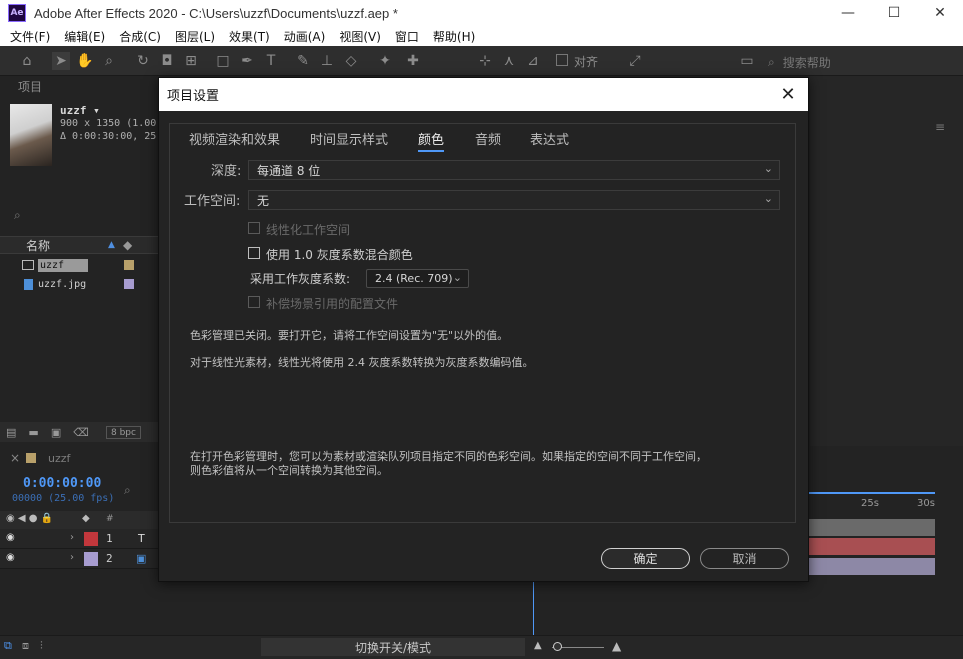 The image size is (963, 659). What do you see at coordinates (744, 558) in the screenshot?
I see `cancel-button: 取消` at bounding box center [744, 558].